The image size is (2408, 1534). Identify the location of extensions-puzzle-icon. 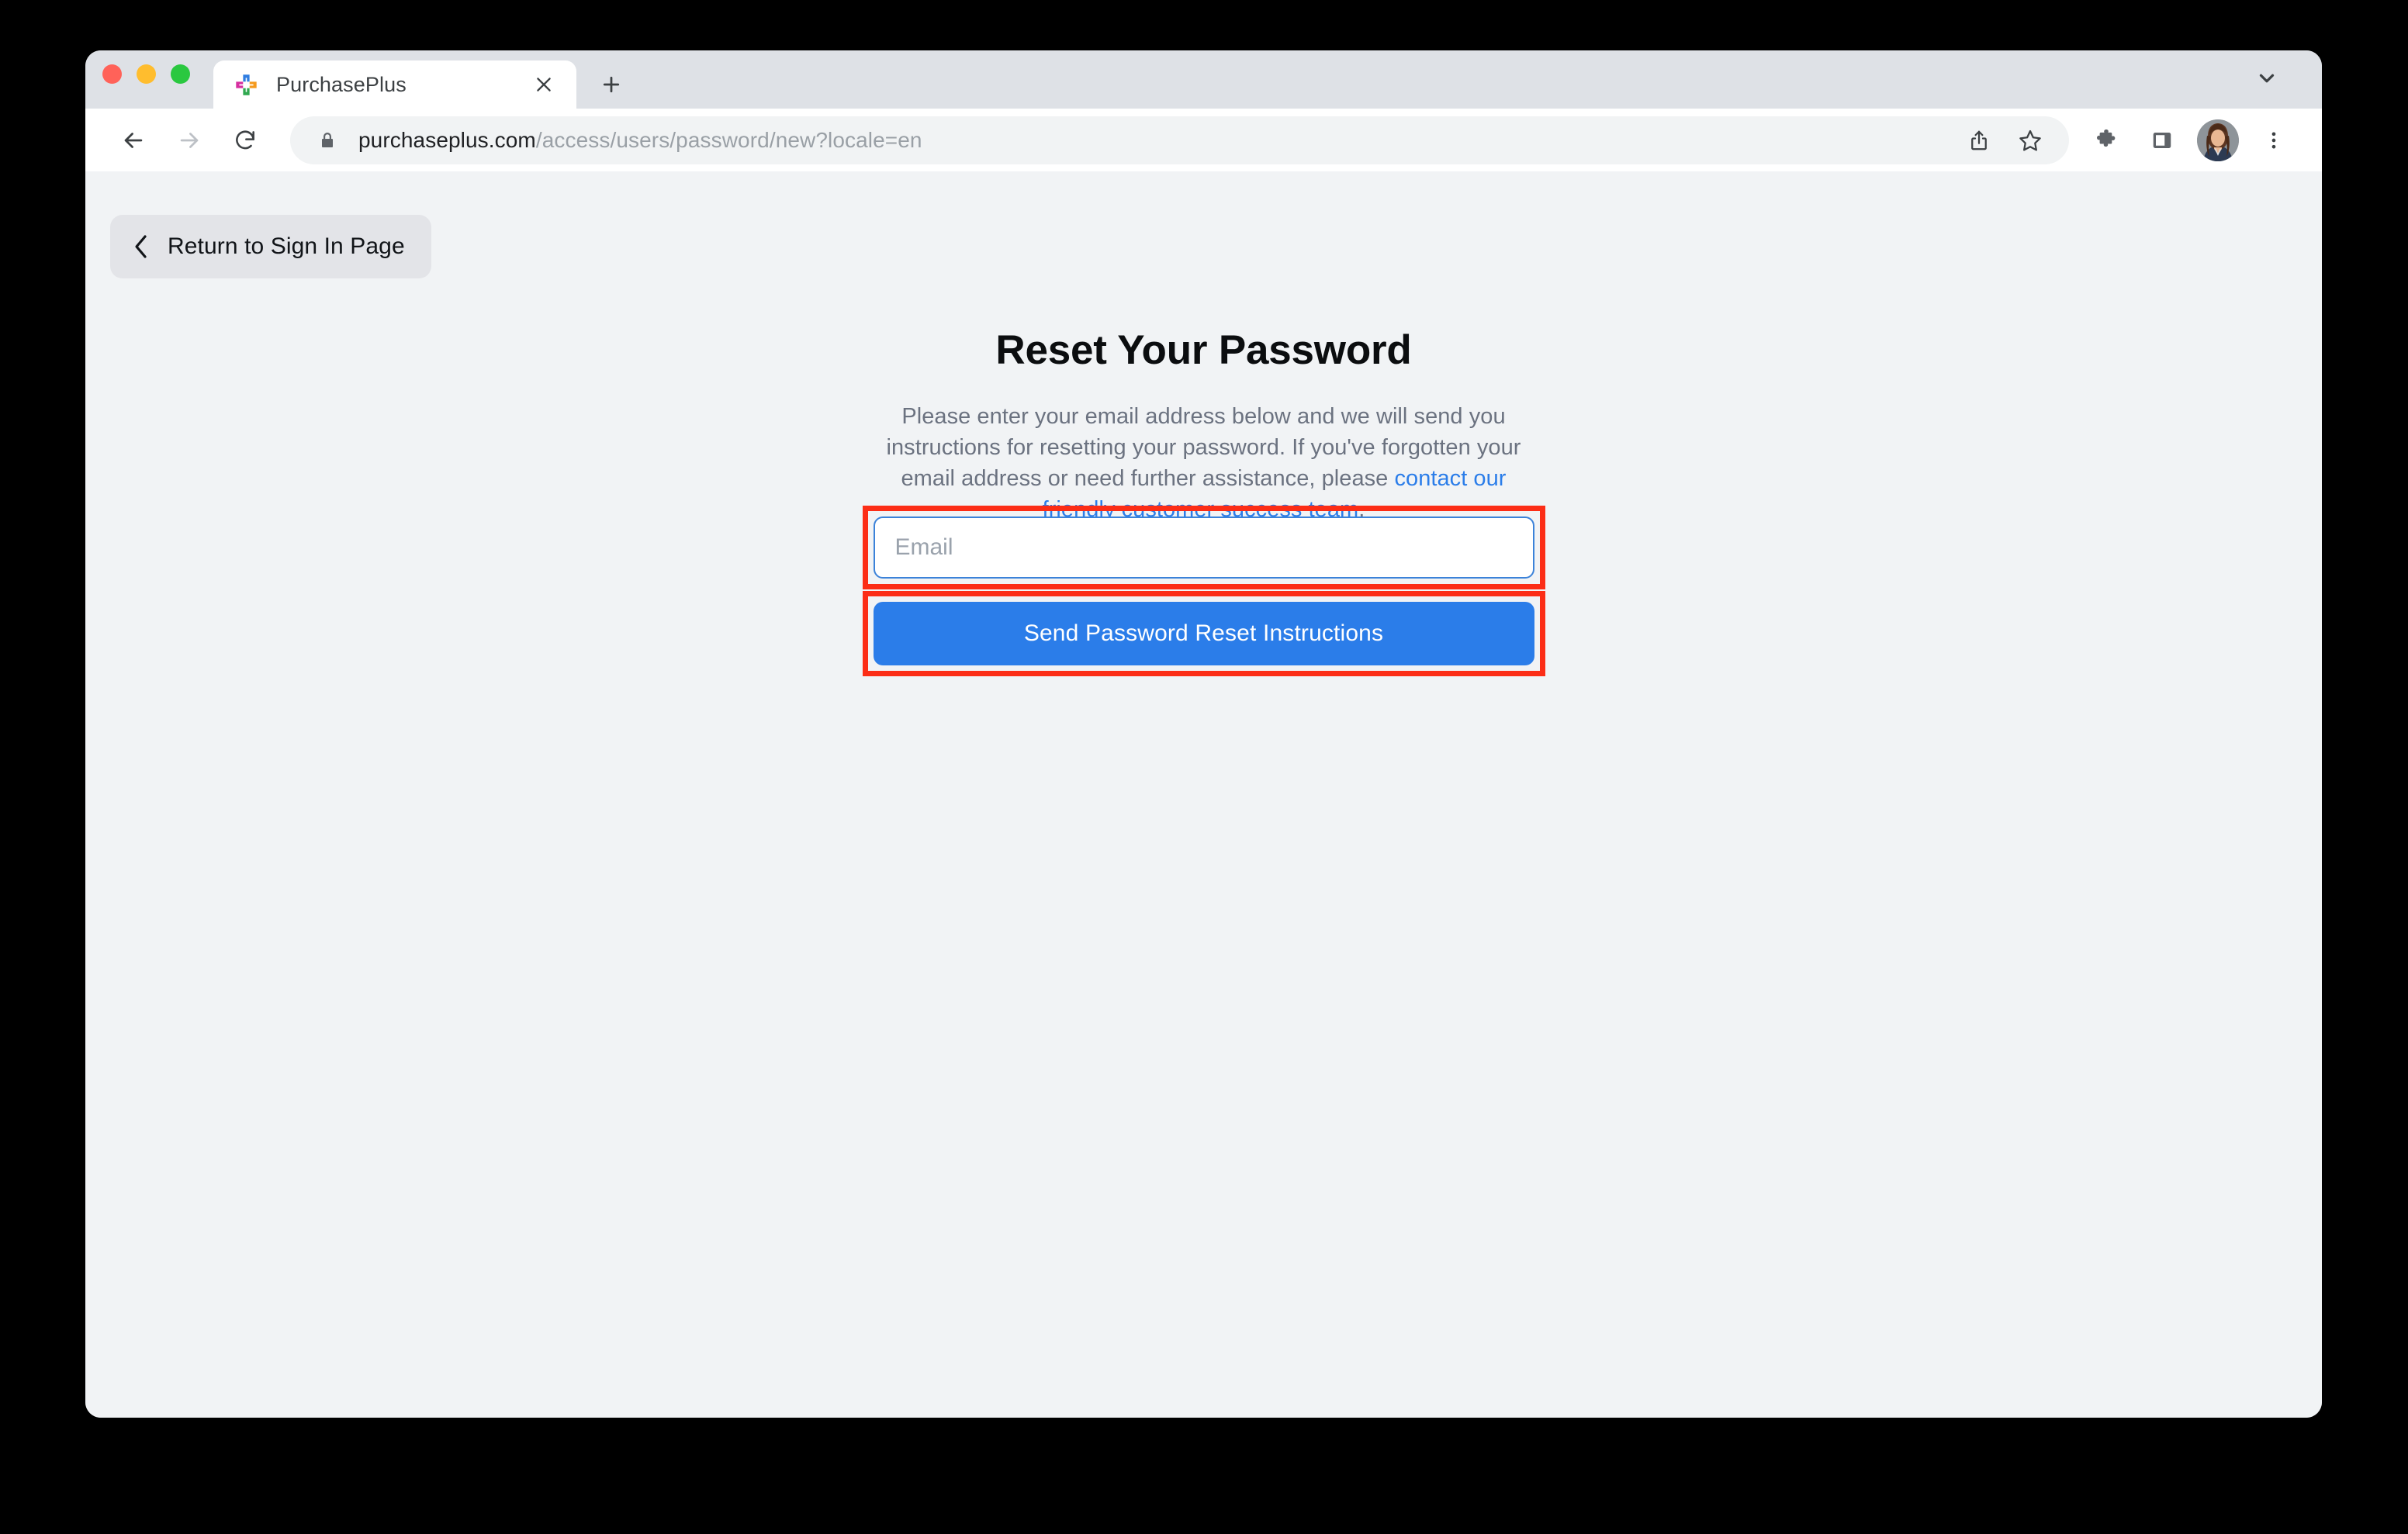
(2106, 140).